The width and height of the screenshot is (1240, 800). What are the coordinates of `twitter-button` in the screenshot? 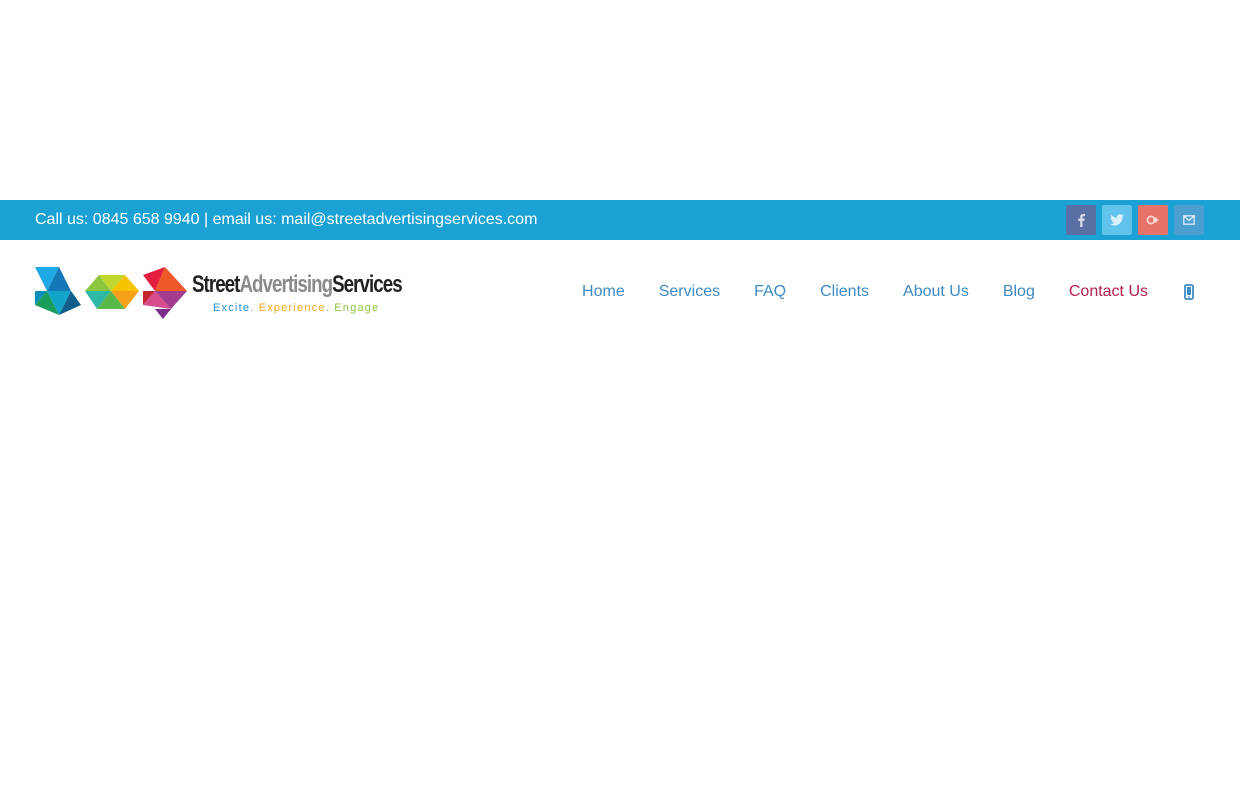 It's located at (1117, 220).